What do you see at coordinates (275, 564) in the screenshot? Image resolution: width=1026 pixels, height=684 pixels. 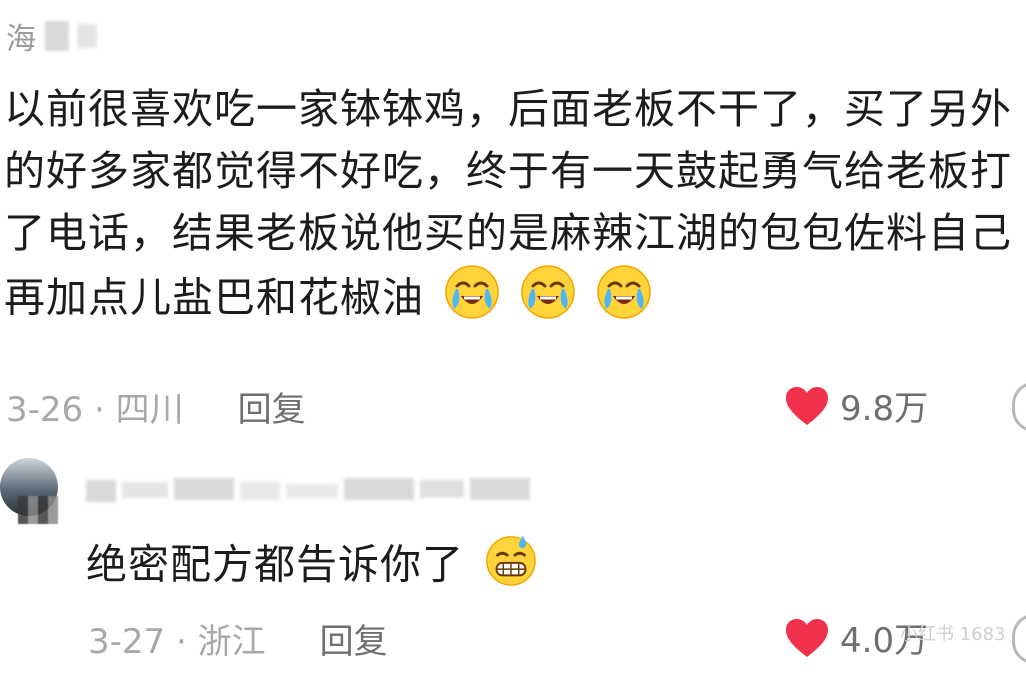 I see `reply-text-content: 绝密配方都告诉你了` at bounding box center [275, 564].